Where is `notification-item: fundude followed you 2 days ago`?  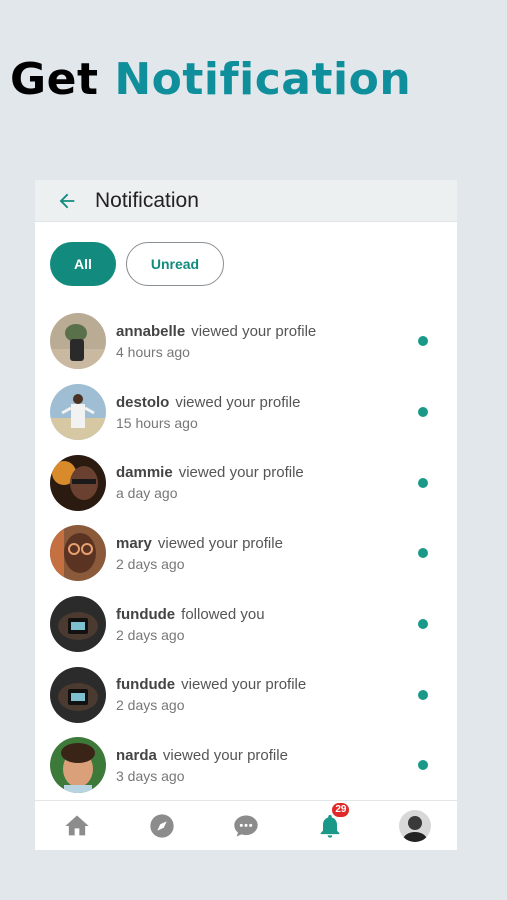 notification-item: fundude followed you 2 days ago is located at coordinates (246, 624).